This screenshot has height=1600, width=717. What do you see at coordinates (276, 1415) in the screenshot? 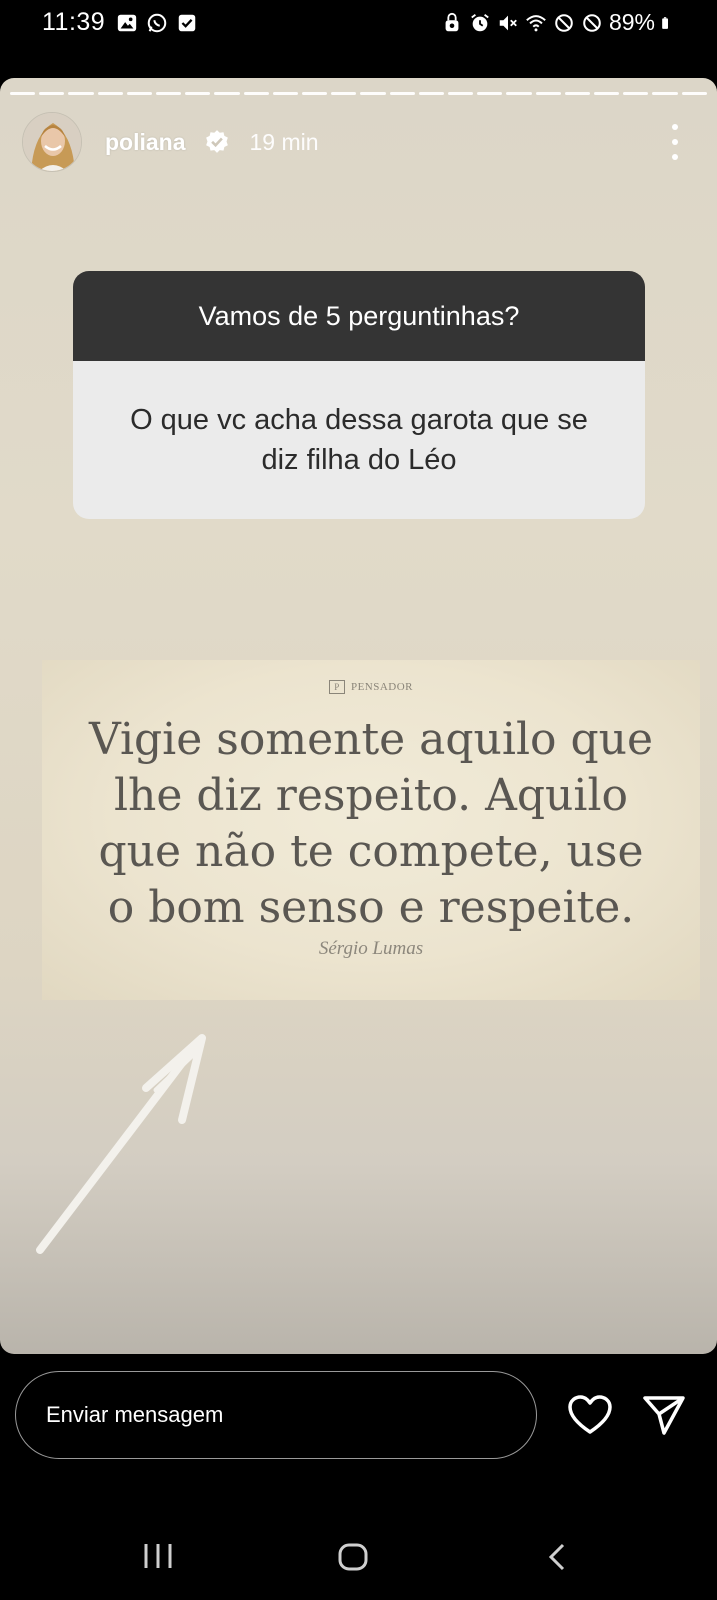
I see `message-input: Enviar mensagem` at bounding box center [276, 1415].